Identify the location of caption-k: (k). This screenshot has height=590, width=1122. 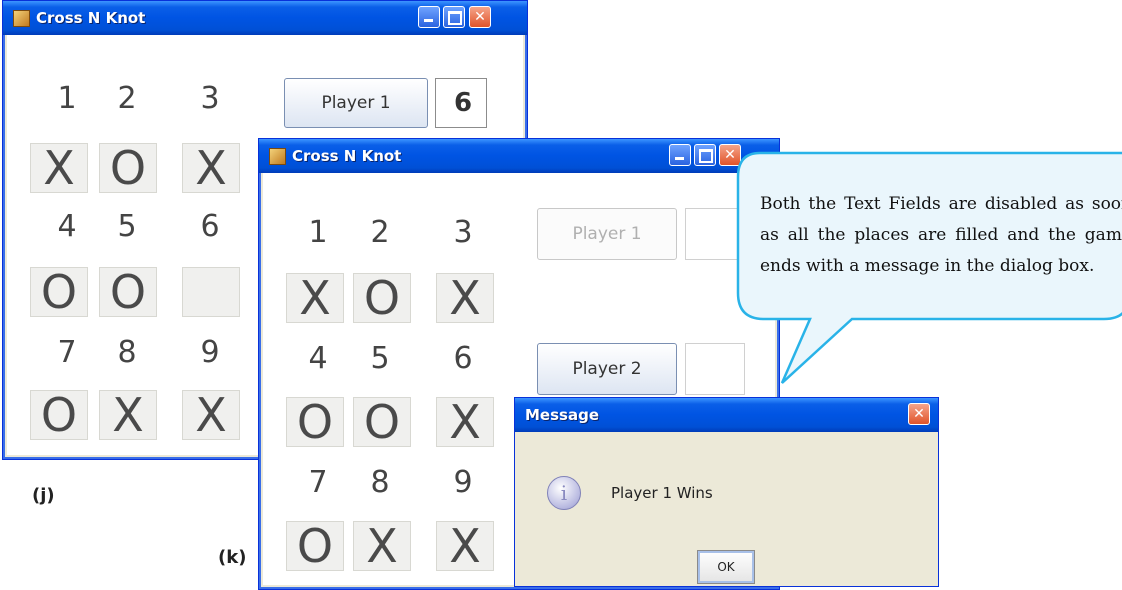
(232, 557).